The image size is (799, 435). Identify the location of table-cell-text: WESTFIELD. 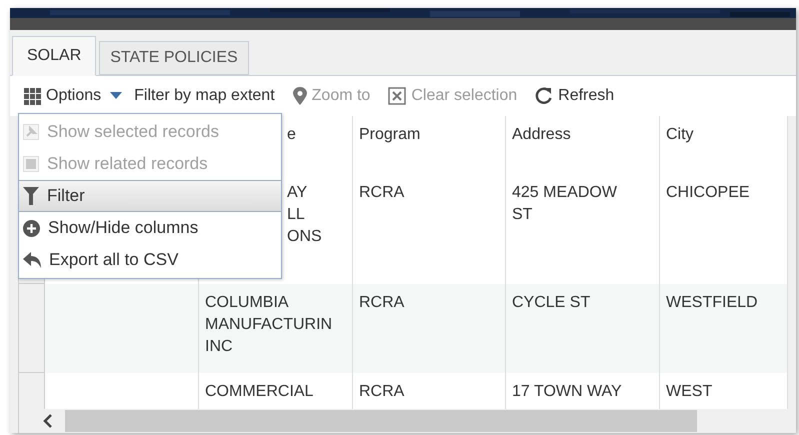
(712, 303).